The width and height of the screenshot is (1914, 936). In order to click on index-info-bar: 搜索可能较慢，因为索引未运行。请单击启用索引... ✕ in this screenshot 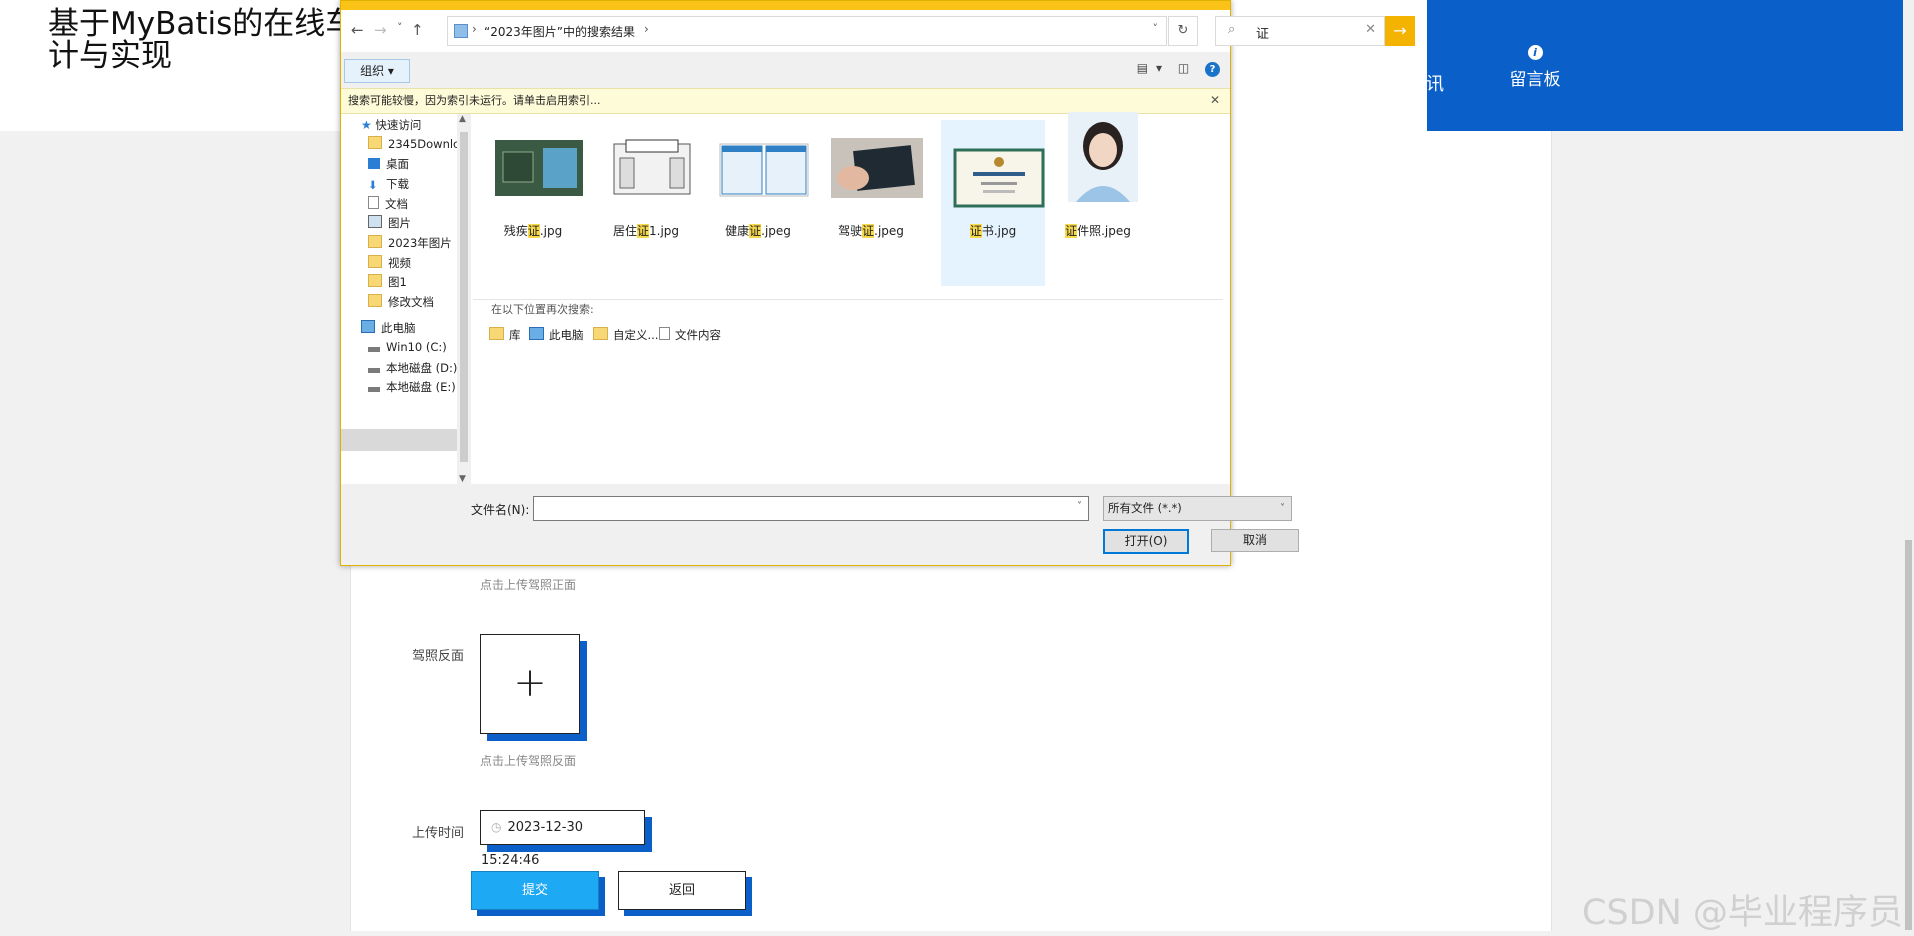, I will do `click(785, 101)`.